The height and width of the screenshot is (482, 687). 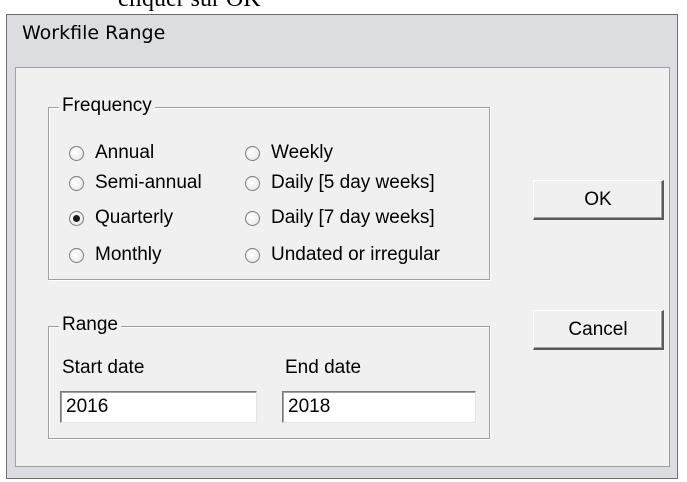 I want to click on end-date-label: End date, so click(x=323, y=367).